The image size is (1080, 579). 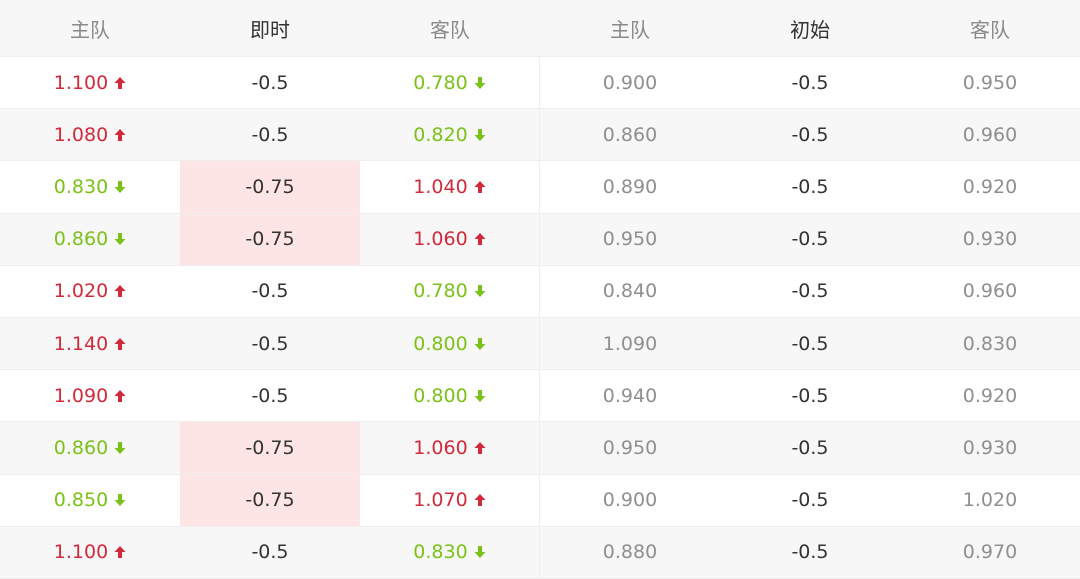 I want to click on init-home-odds: 1.090, so click(x=630, y=343).